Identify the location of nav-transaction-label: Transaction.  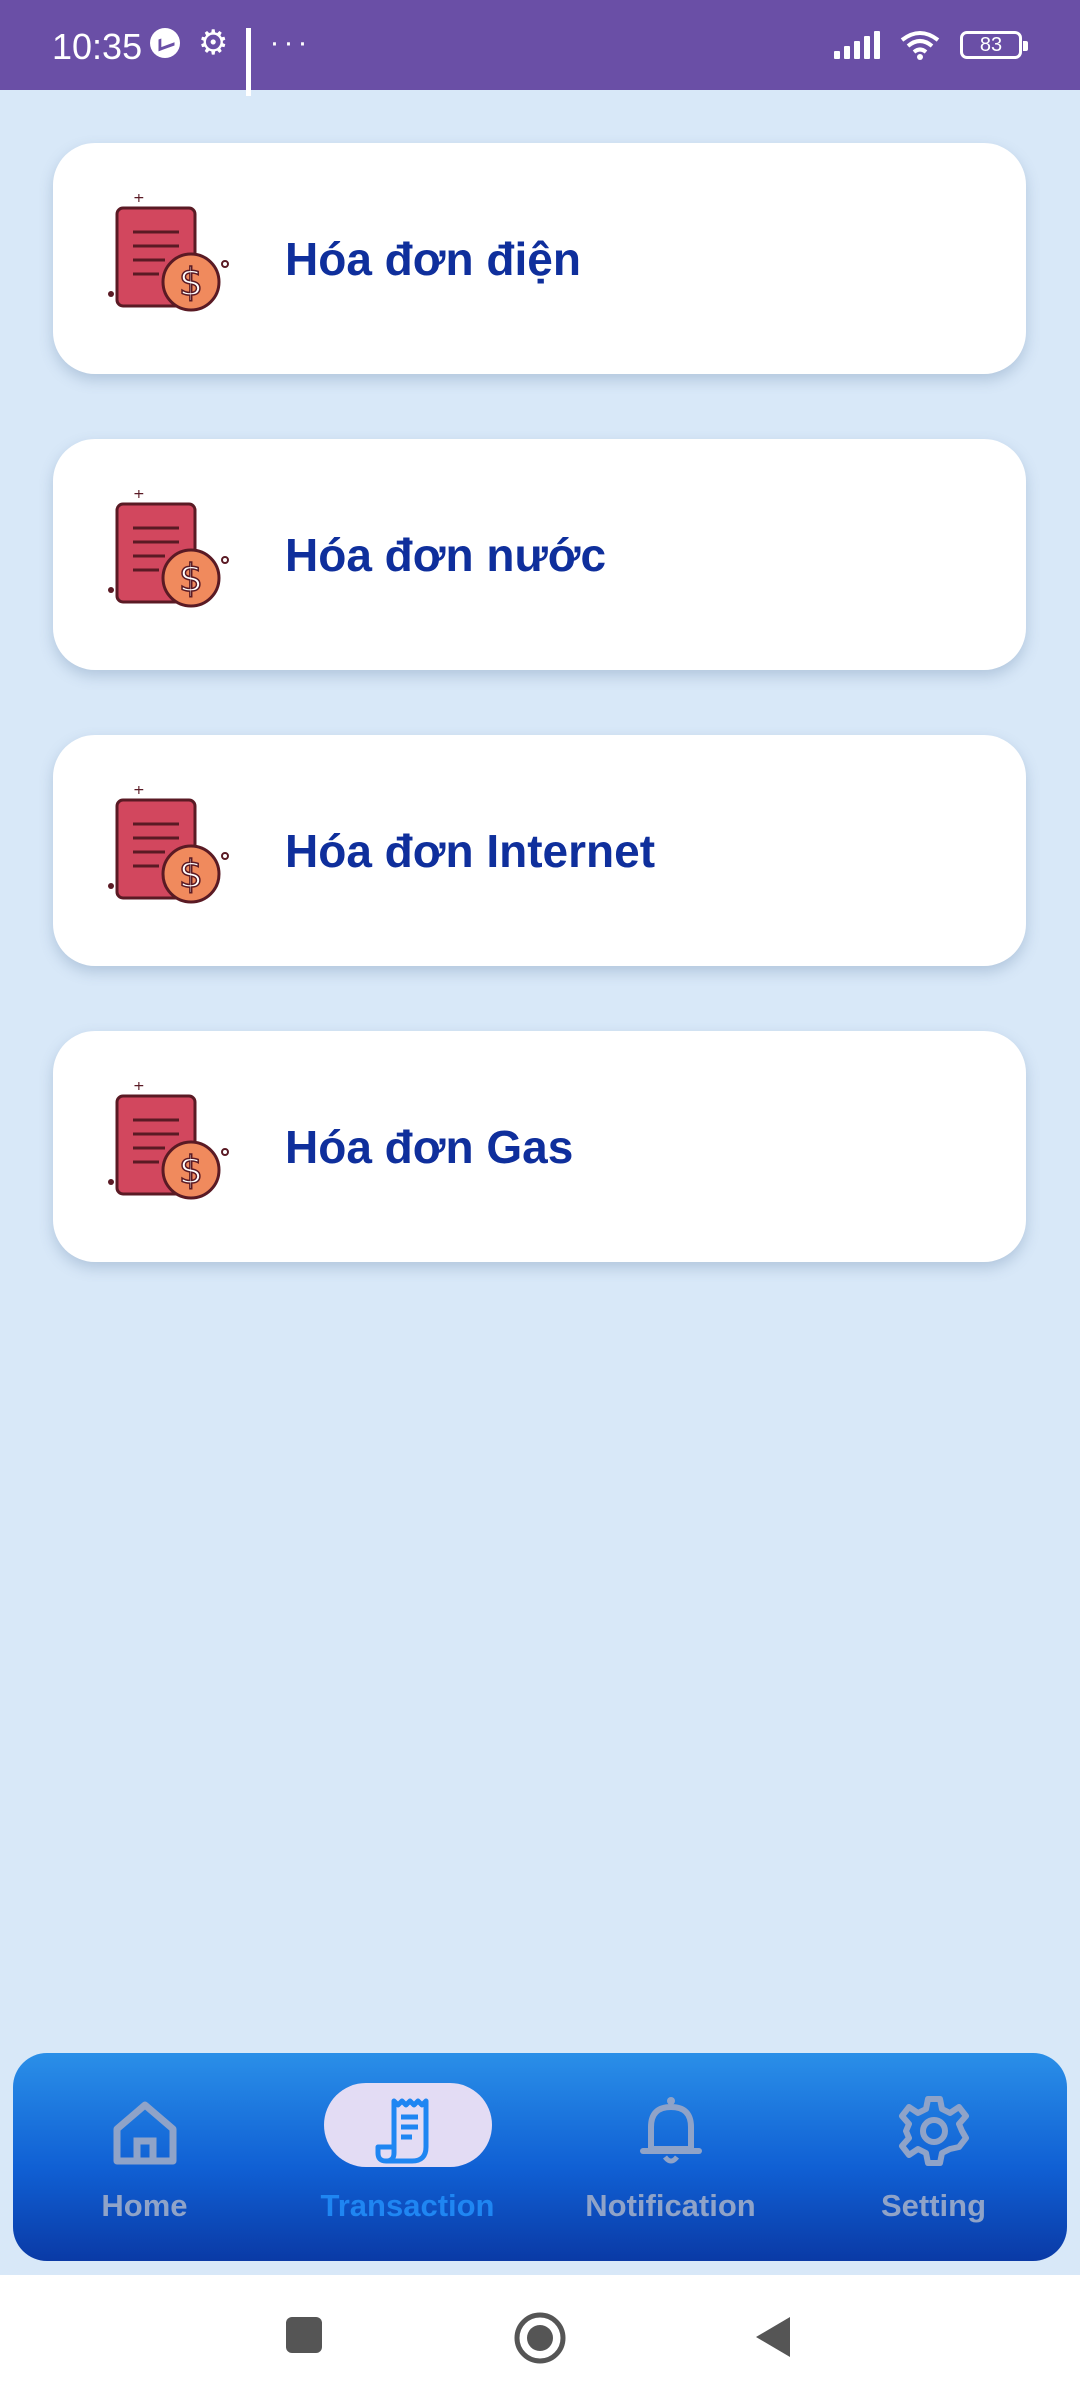
(407, 2205).